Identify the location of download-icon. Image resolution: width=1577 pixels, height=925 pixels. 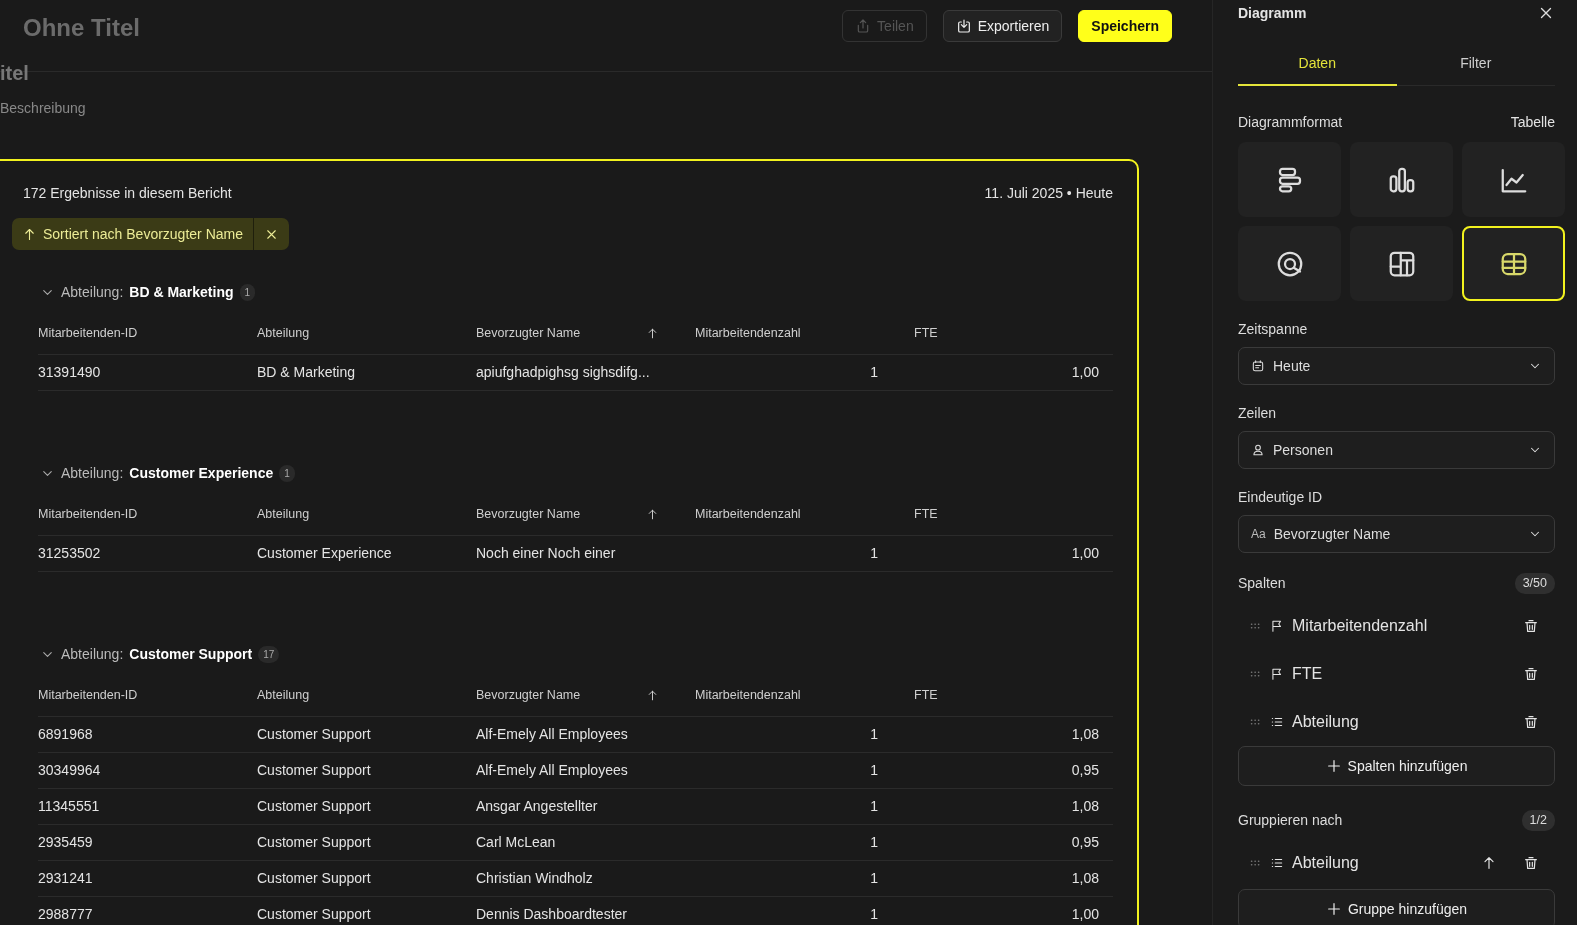
(963, 26).